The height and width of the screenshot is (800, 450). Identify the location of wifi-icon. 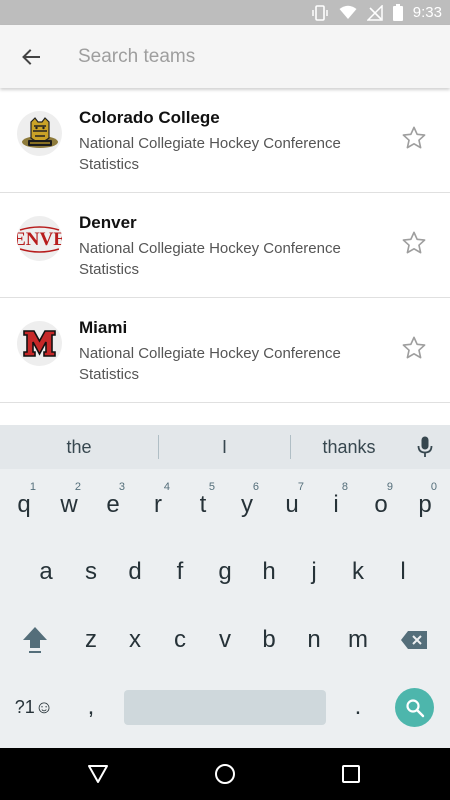
(348, 12).